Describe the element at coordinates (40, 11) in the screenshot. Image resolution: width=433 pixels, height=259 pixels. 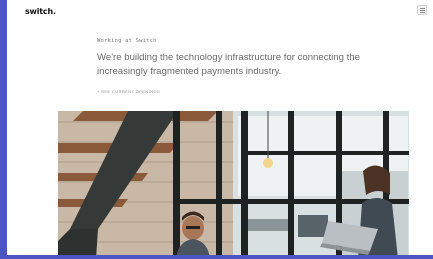
I see `site-logo: switch.` at that location.